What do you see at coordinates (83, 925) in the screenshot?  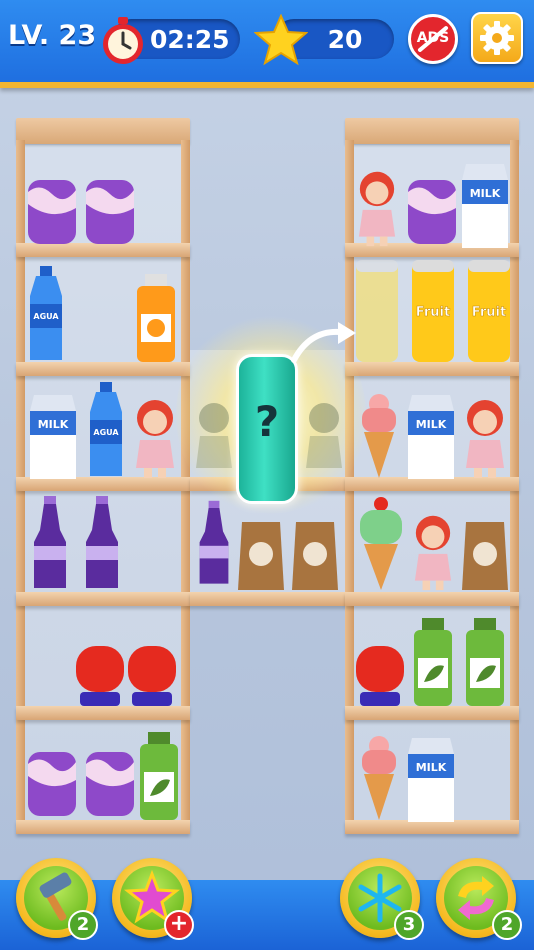 I see `hammer-count-badge: 2` at bounding box center [83, 925].